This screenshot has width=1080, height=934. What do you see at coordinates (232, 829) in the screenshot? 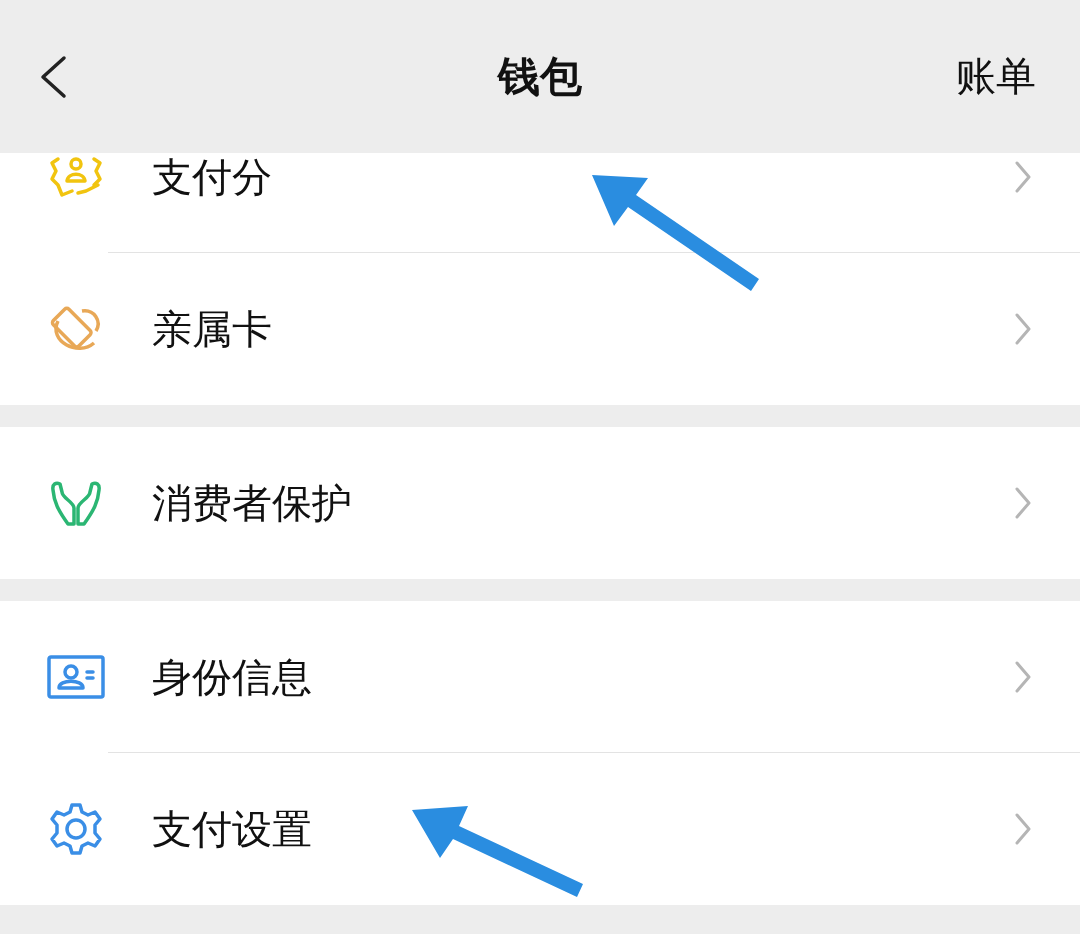
I see `item-label: 支付设置` at bounding box center [232, 829].